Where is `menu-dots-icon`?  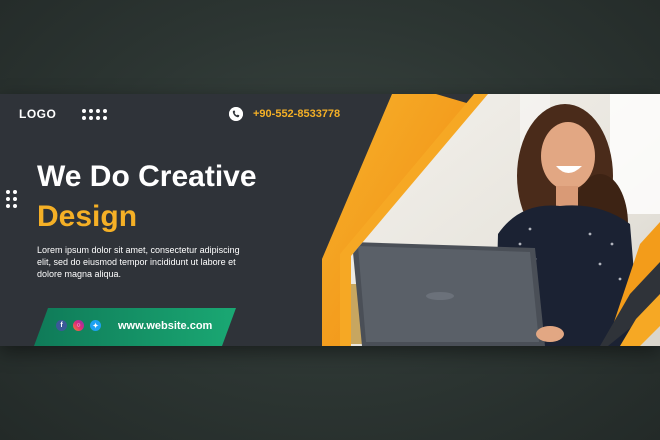 menu-dots-icon is located at coordinates (94, 114).